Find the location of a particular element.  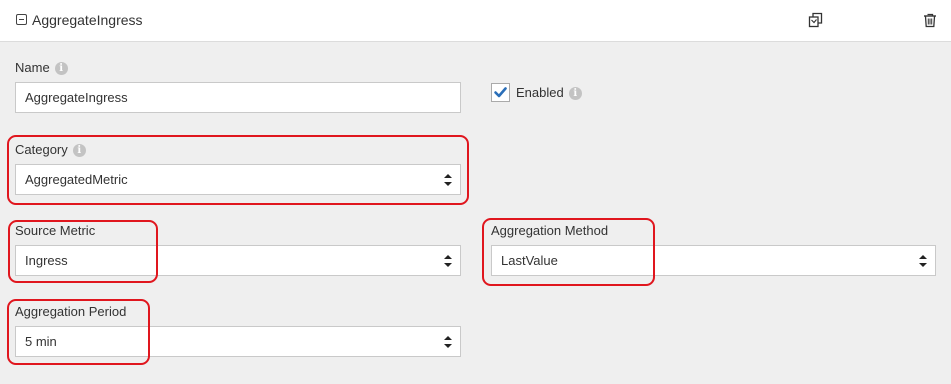

copy-icon is located at coordinates (816, 20).